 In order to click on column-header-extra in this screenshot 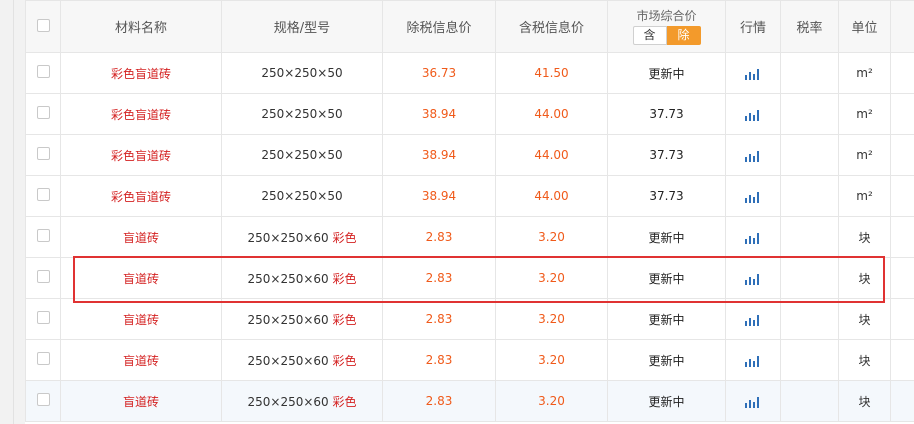, I will do `click(902, 26)`.